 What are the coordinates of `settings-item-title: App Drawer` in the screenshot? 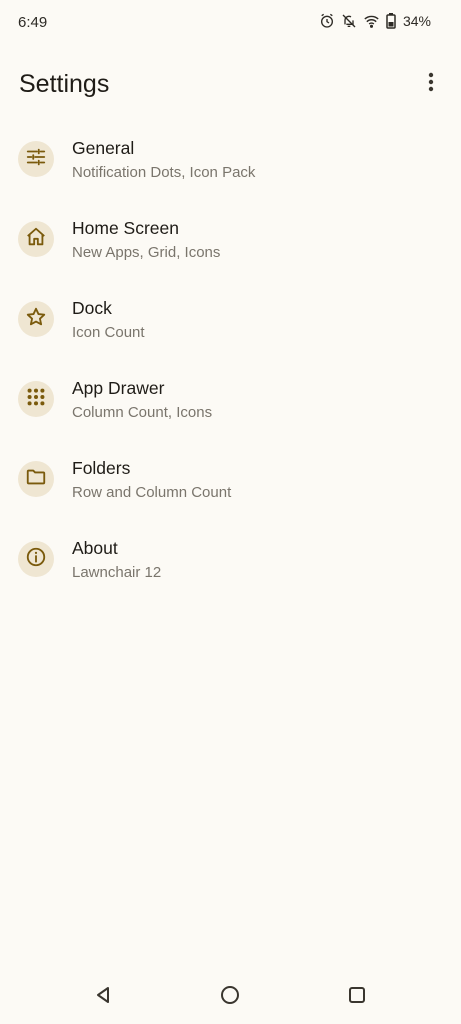 It's located at (118, 388).